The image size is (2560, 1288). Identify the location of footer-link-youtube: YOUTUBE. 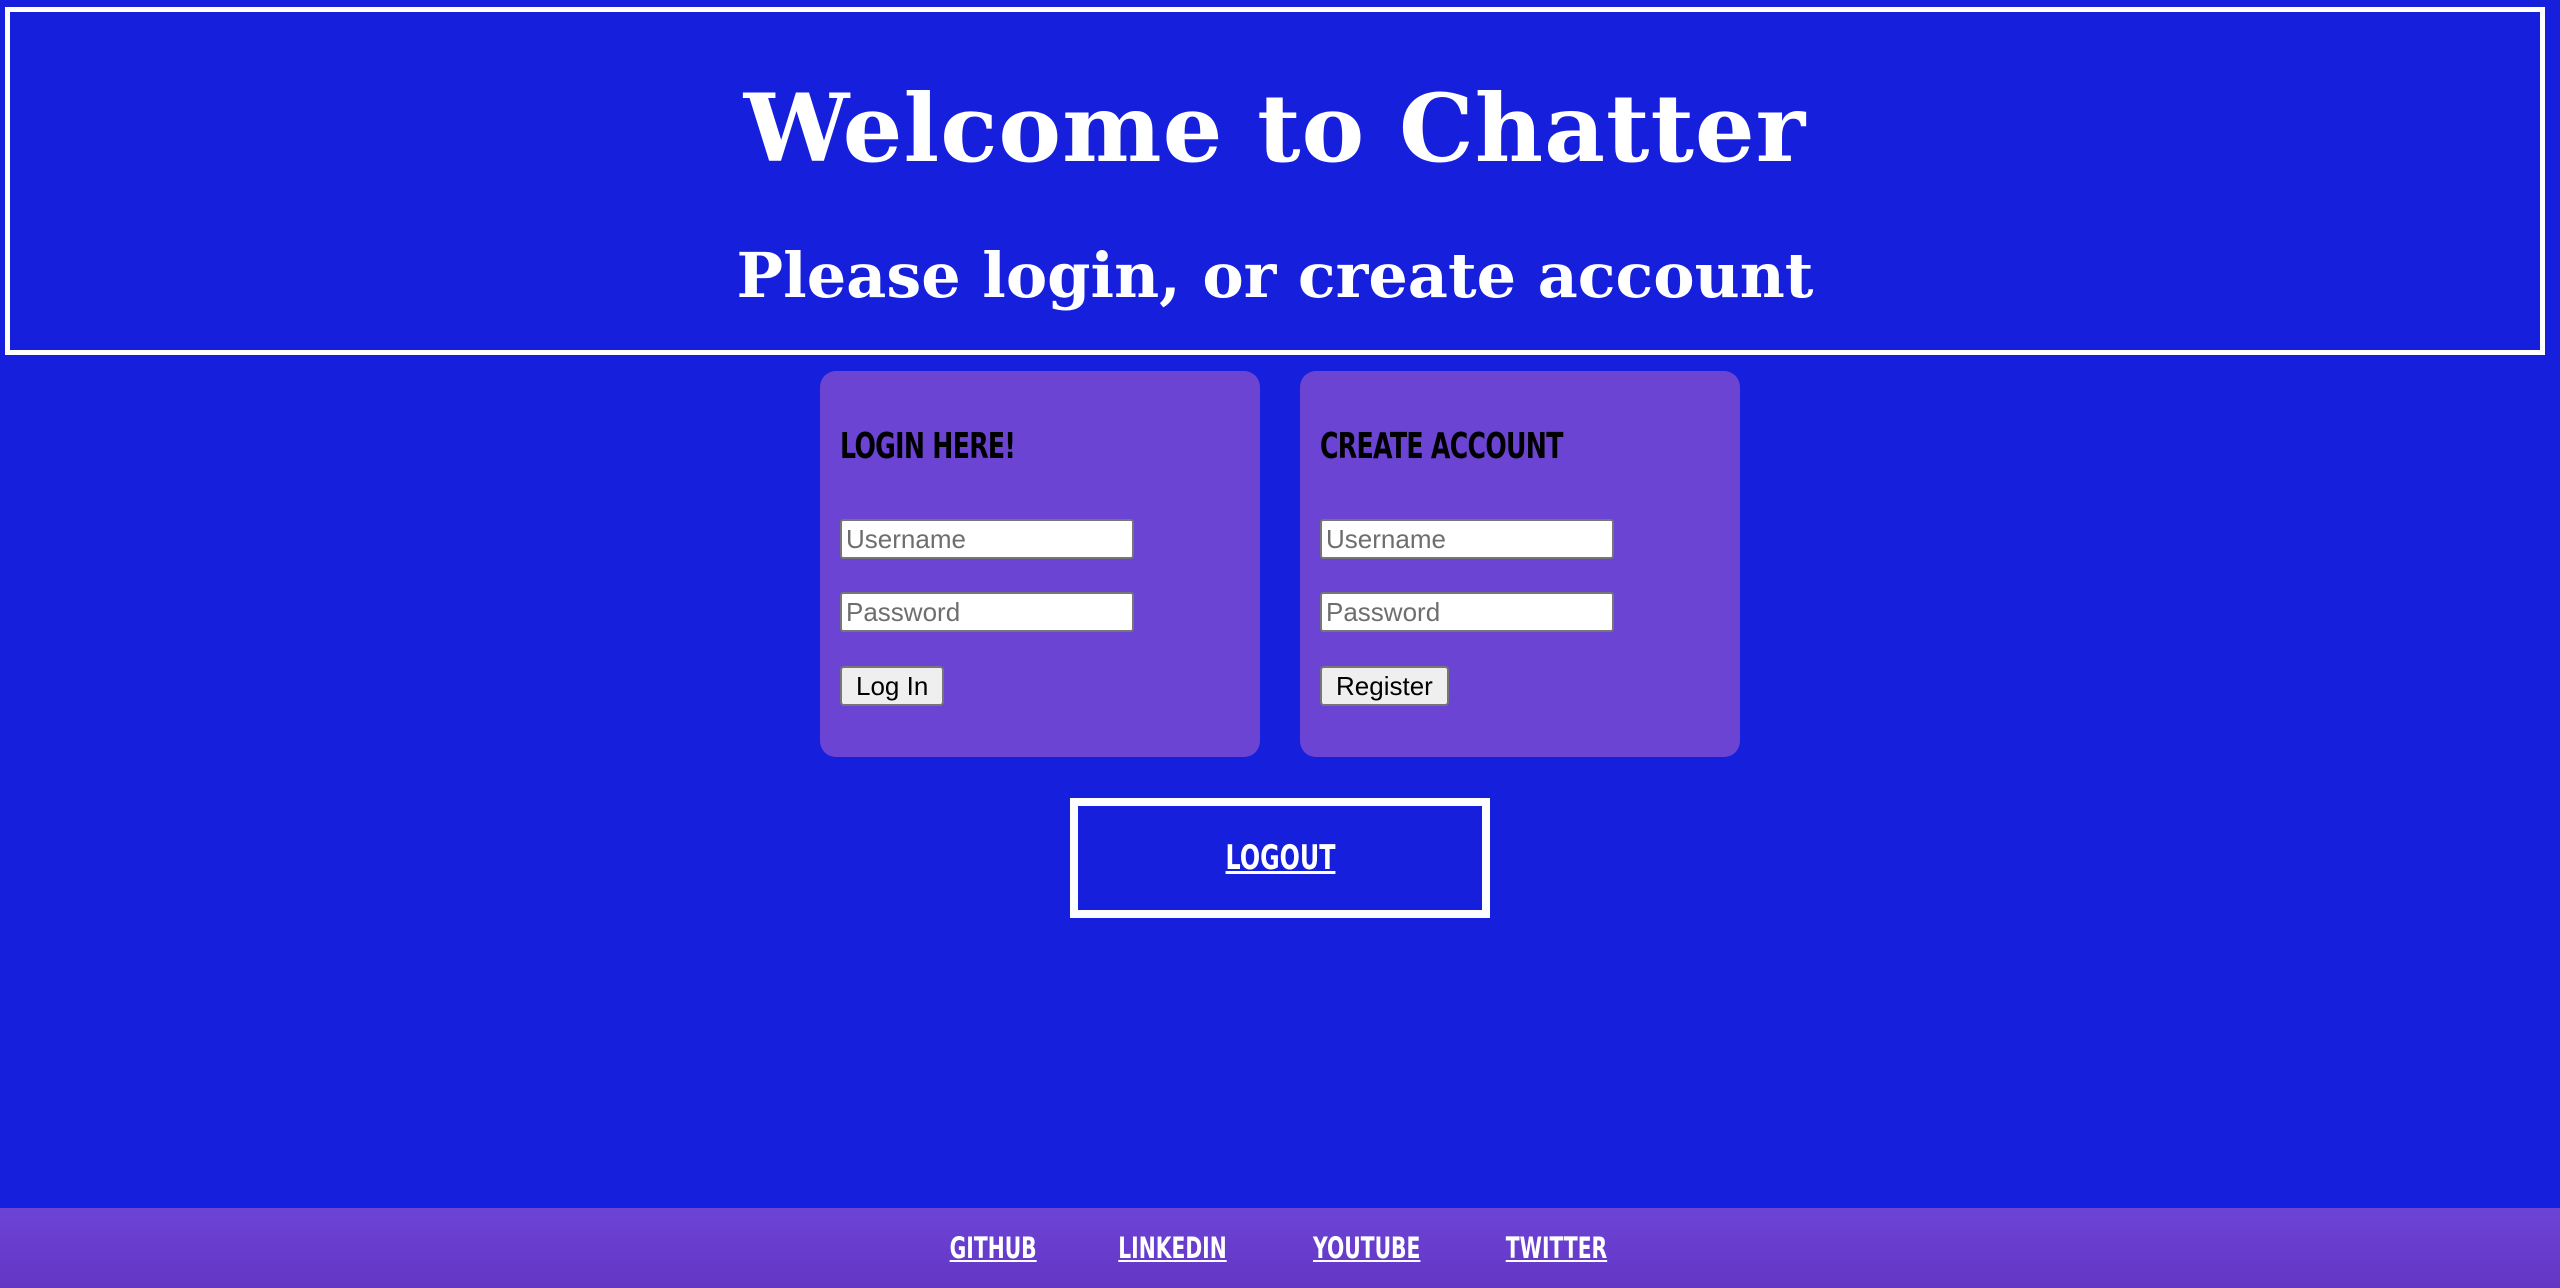
(1366, 1248).